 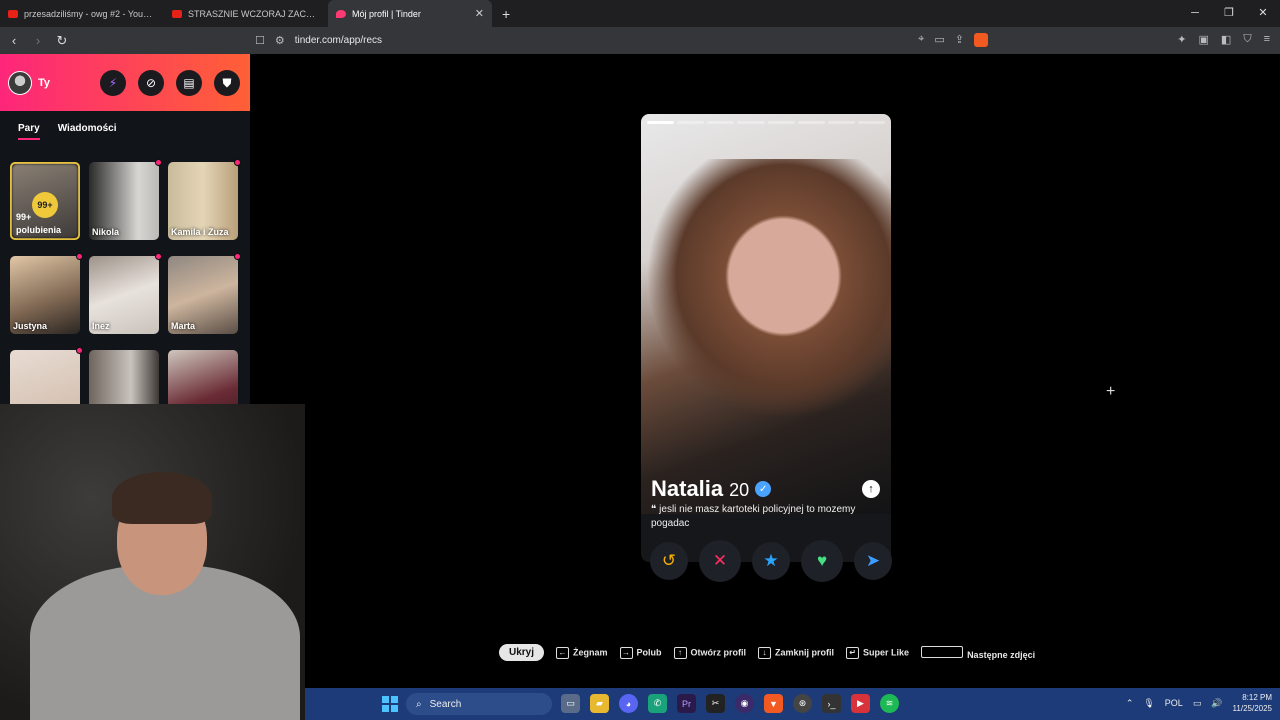 What do you see at coordinates (62, 41) in the screenshot?
I see `reload-icon: ↻` at bounding box center [62, 41].